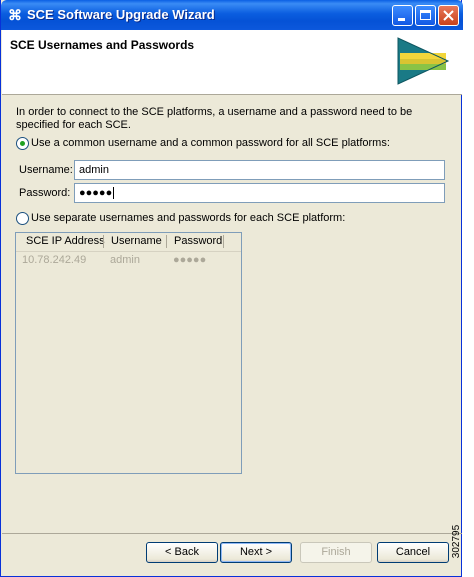 The image size is (474, 577). What do you see at coordinates (45, 193) in the screenshot?
I see `password-label: Password:` at bounding box center [45, 193].